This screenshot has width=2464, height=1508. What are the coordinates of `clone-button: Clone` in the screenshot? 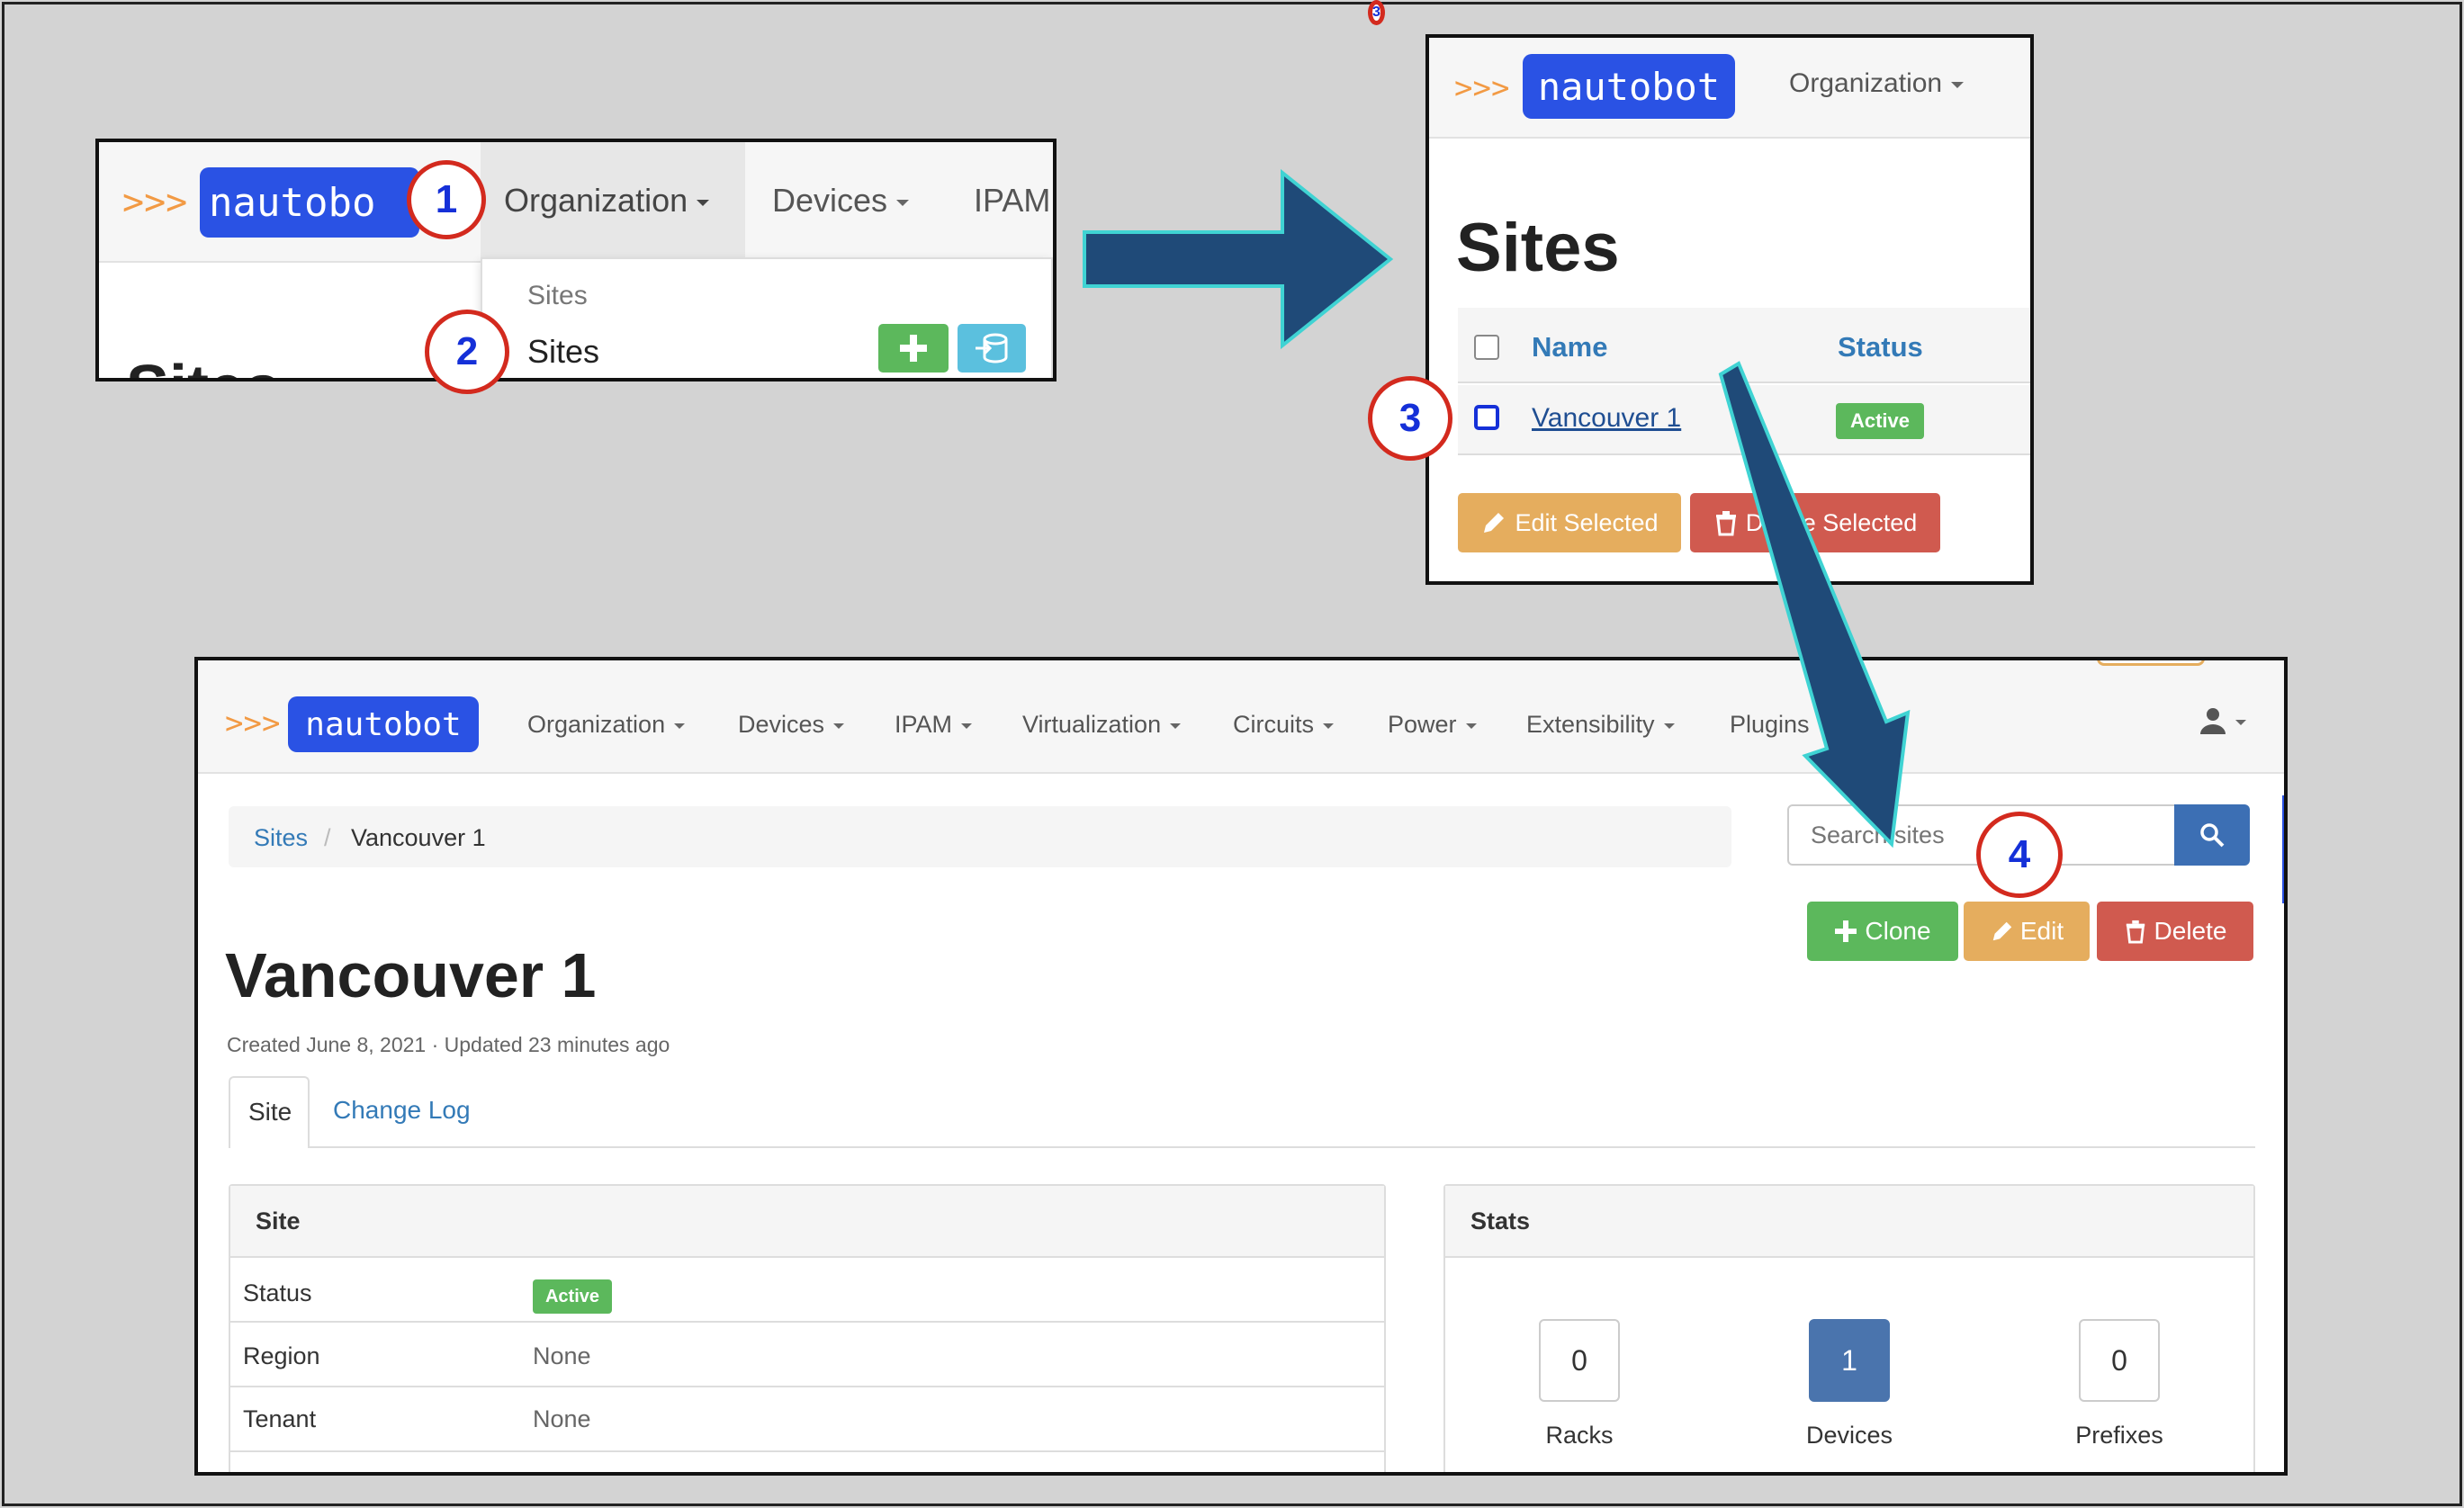 It's located at (1882, 931).